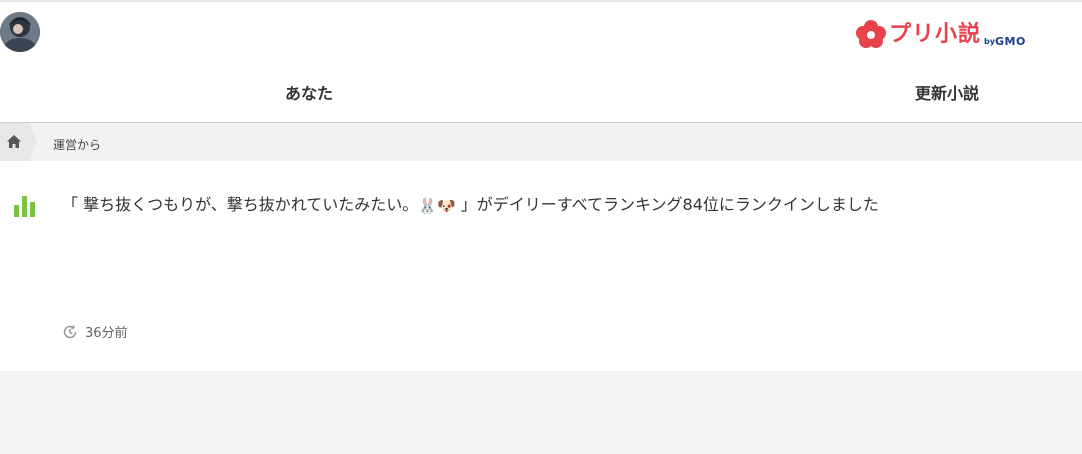 Image resolution: width=1082 pixels, height=454 pixels. I want to click on dog-emoji-icon: 🐶, so click(446, 206).